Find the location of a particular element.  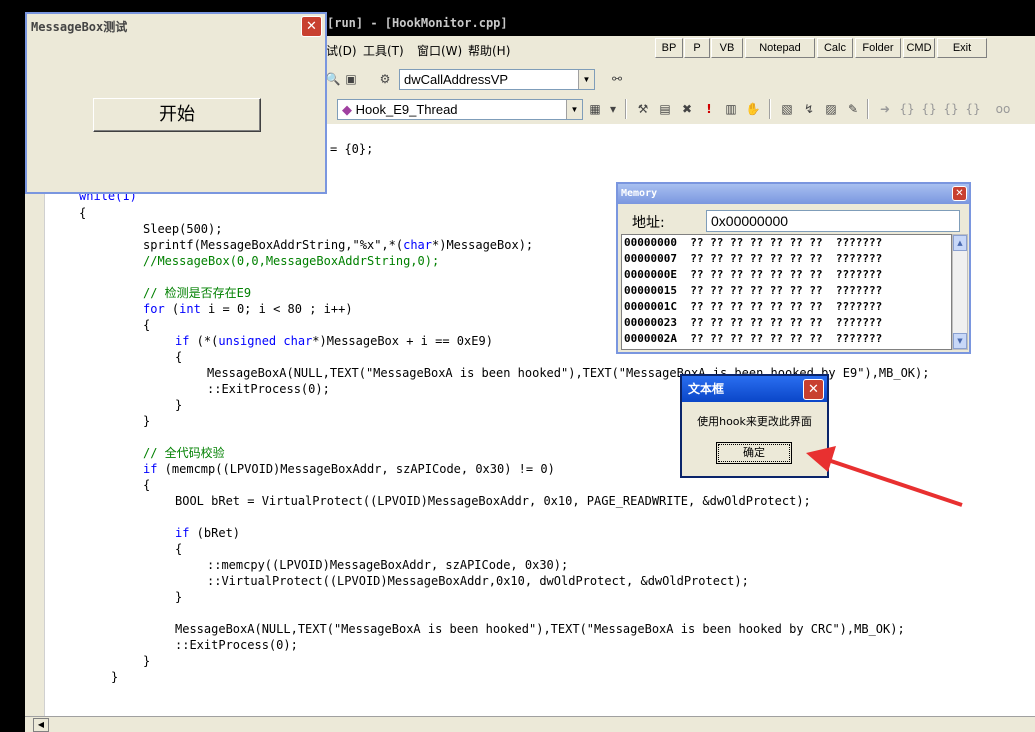

ide-title: [run] - [HookMonitor.cpp] is located at coordinates (417, 23).